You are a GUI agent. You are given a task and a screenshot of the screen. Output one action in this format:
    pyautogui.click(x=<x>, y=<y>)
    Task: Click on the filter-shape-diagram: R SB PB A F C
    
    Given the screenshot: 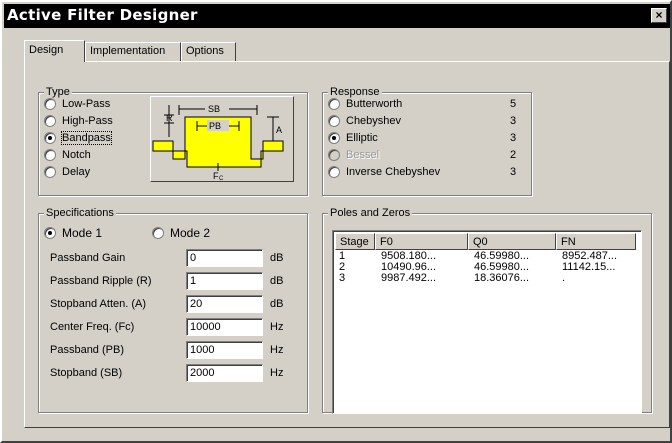 What is the action you would take?
    pyautogui.click(x=222, y=139)
    